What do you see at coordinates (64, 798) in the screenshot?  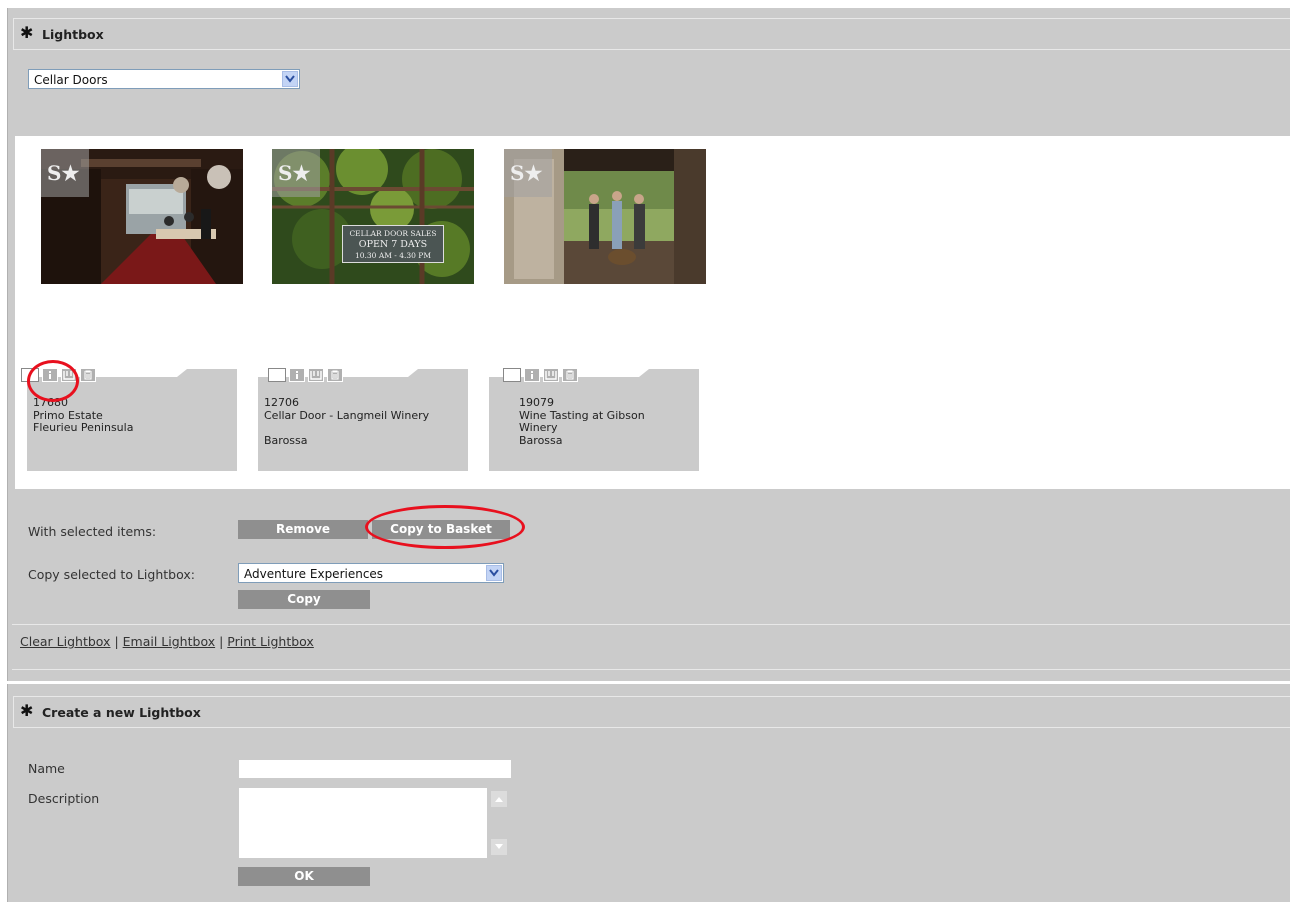 I see `description-label: Description` at bounding box center [64, 798].